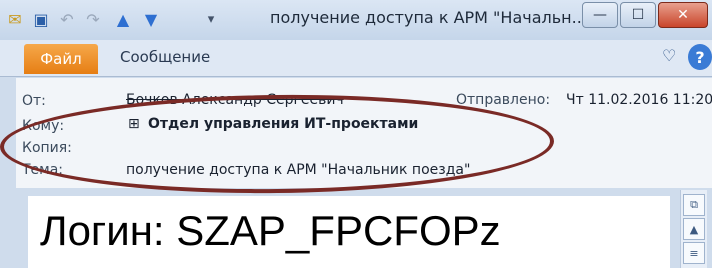 The width and height of the screenshot is (712, 268). What do you see at coordinates (639, 100) in the screenshot?
I see `sent-value: Чт 11.02.2016 11:20` at bounding box center [639, 100].